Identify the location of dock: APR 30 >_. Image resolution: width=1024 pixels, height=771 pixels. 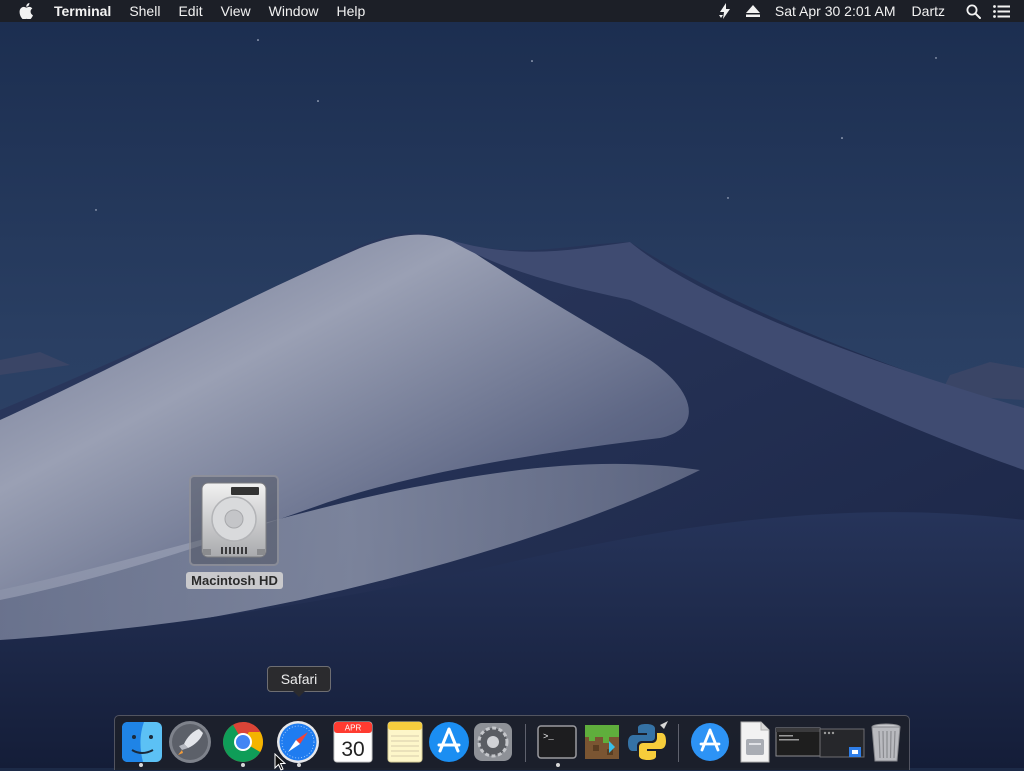
(512, 742).